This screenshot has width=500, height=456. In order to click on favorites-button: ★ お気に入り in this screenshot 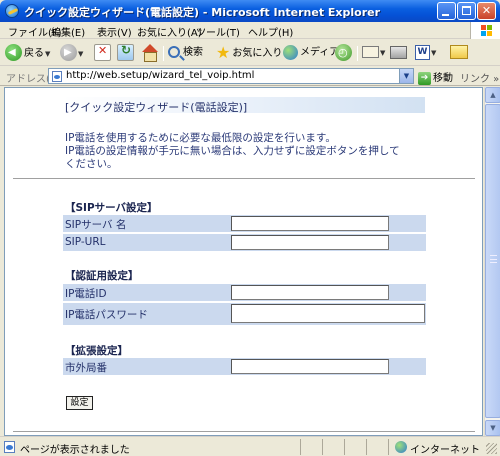, I will do `click(249, 53)`.